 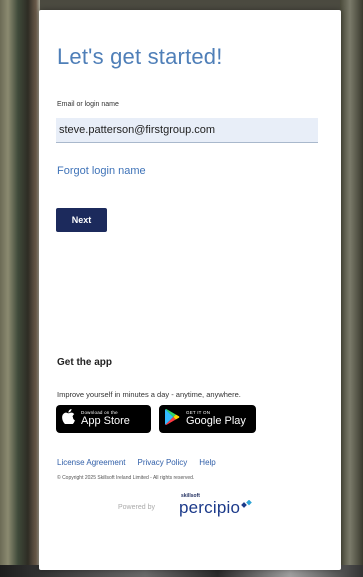 I want to click on forgot-login-link: Forgot login name, so click(x=101, y=171).